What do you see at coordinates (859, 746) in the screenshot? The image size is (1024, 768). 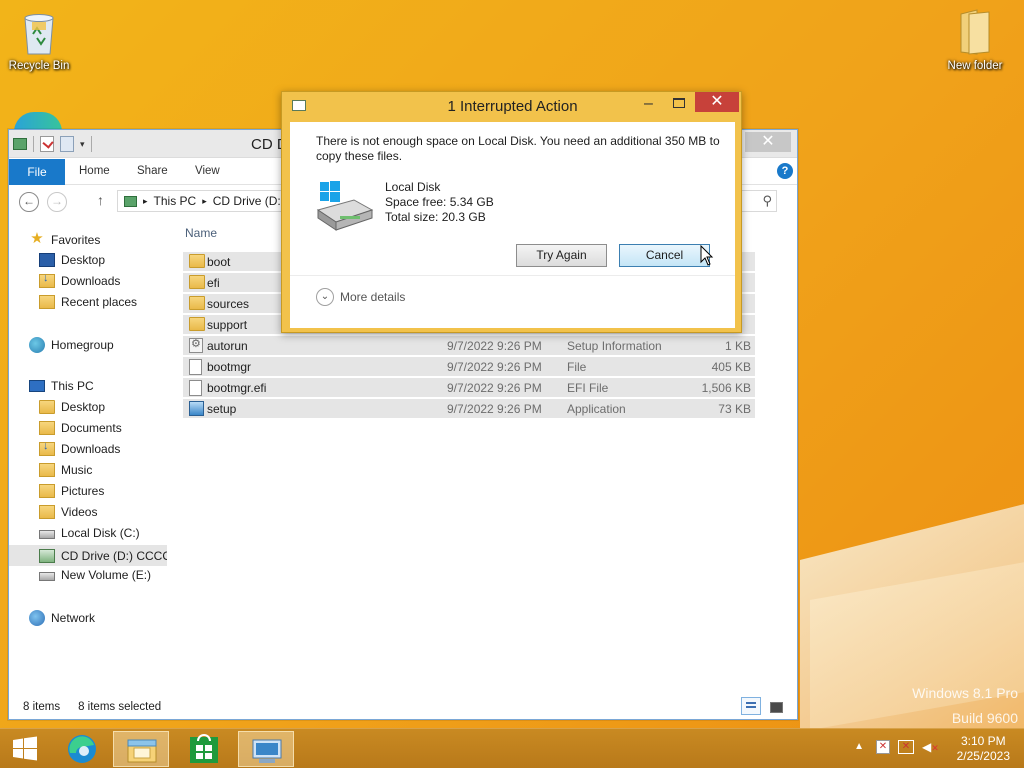 I see `show-hidden-icons-icon: ▲` at bounding box center [859, 746].